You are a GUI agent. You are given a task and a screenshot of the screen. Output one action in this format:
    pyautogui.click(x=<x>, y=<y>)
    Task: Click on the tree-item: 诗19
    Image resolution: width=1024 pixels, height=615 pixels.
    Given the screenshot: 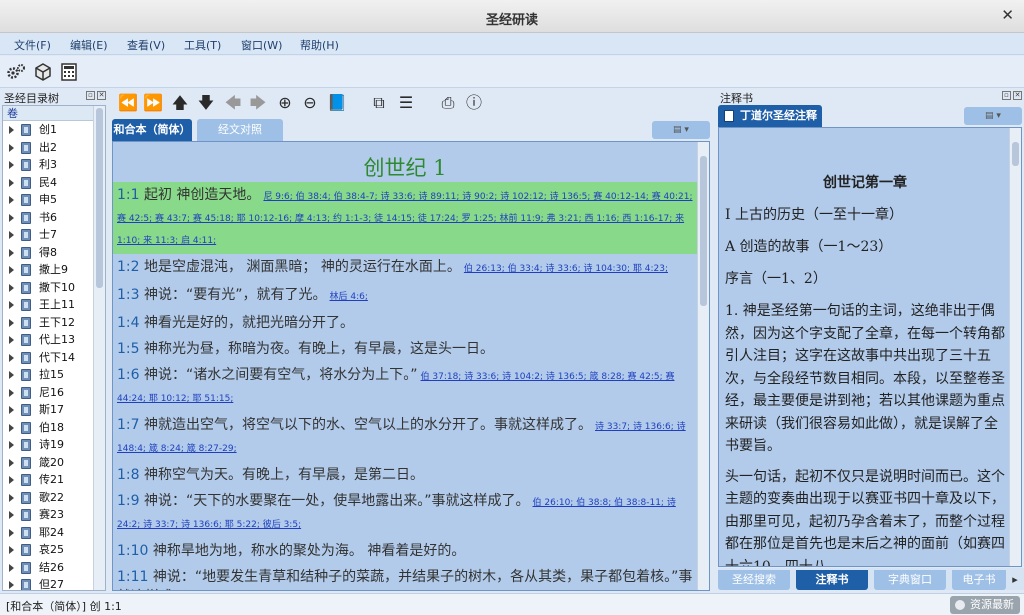 What is the action you would take?
    pyautogui.click(x=54, y=445)
    